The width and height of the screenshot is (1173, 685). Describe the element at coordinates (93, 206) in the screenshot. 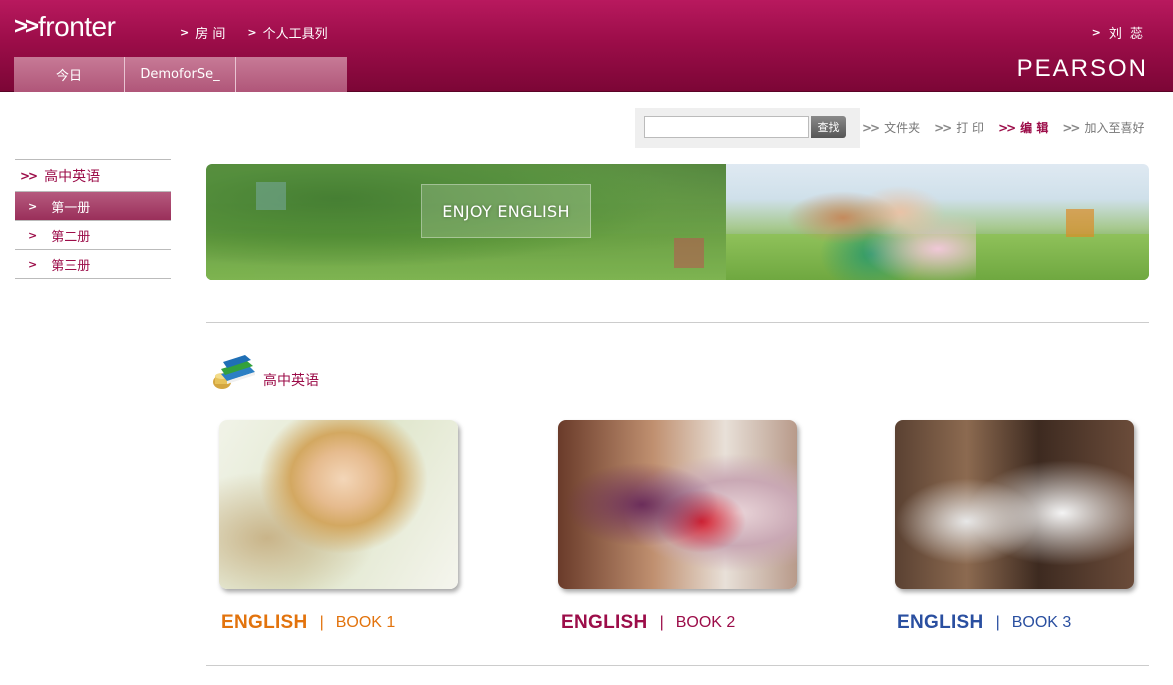

I see `sidebar-item-book1: > 第一册` at that location.